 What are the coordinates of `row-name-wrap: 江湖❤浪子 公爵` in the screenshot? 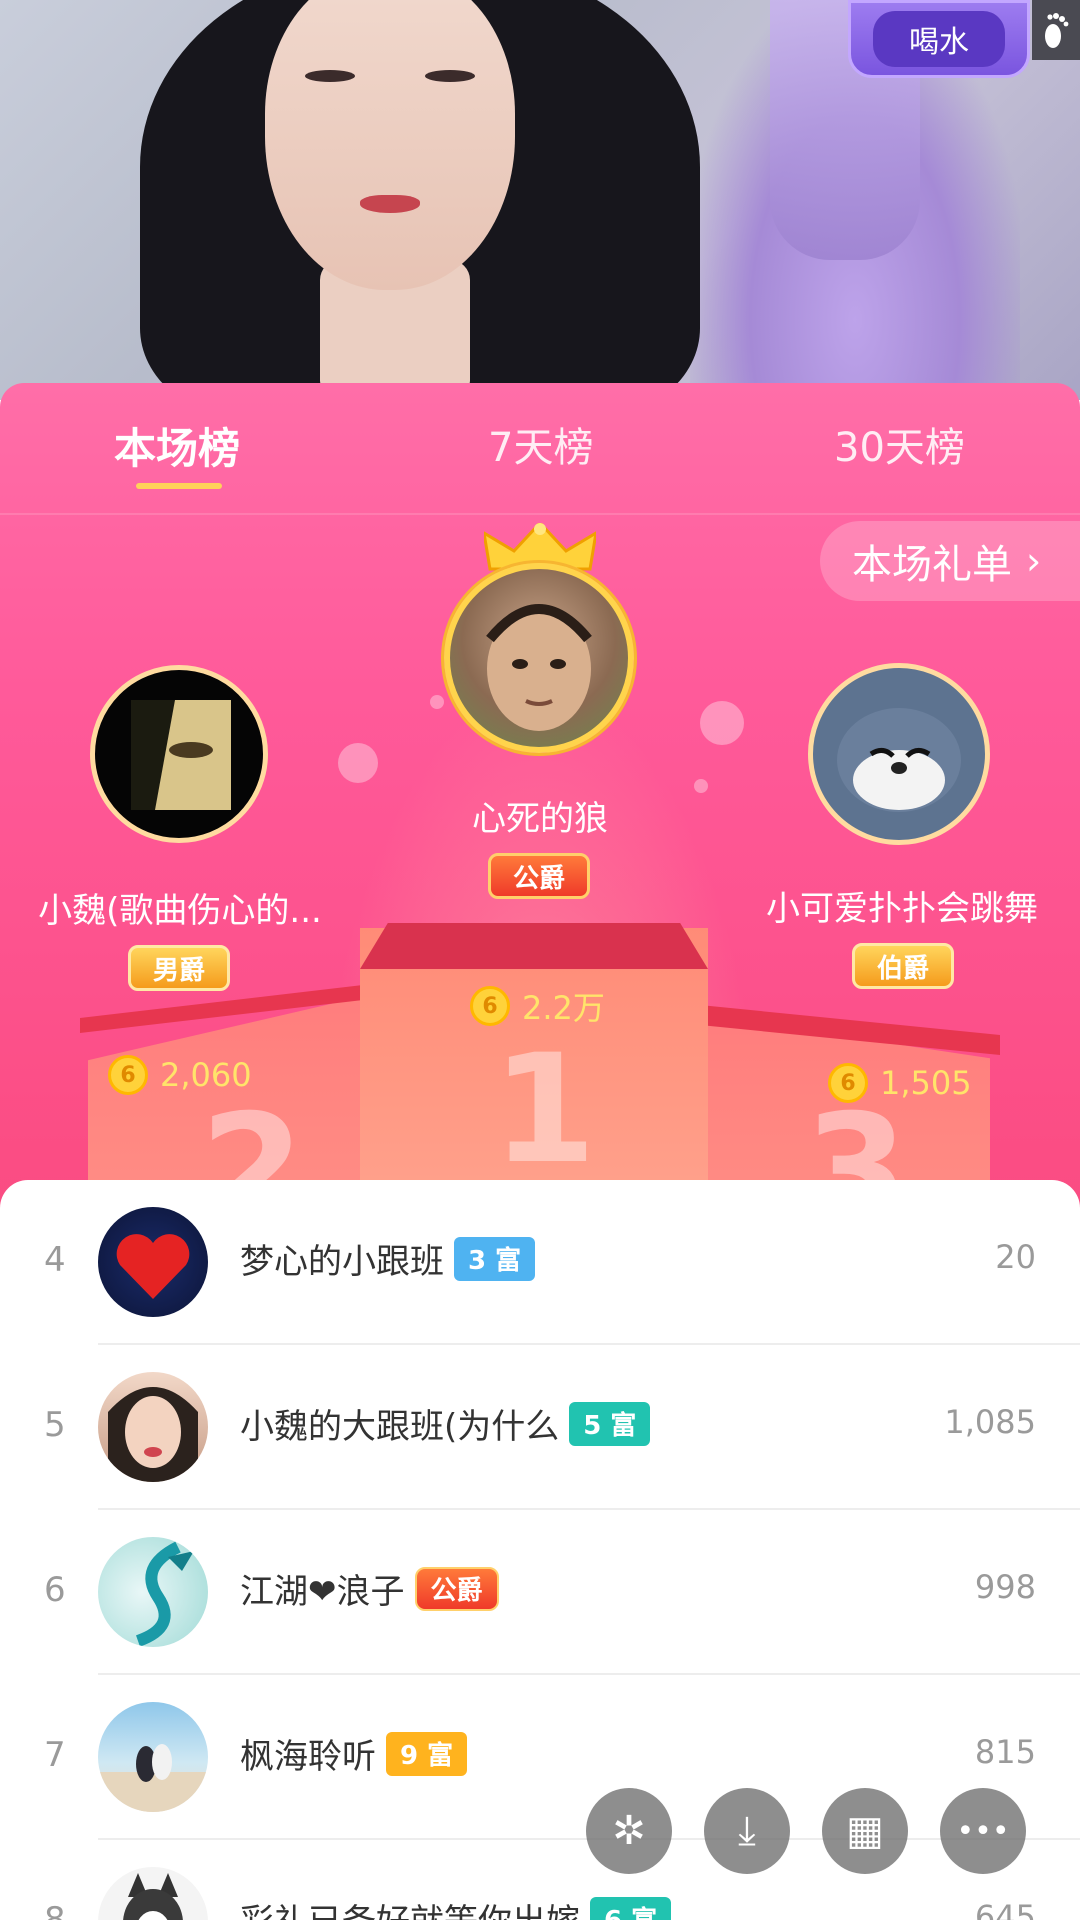 It's located at (369, 1588).